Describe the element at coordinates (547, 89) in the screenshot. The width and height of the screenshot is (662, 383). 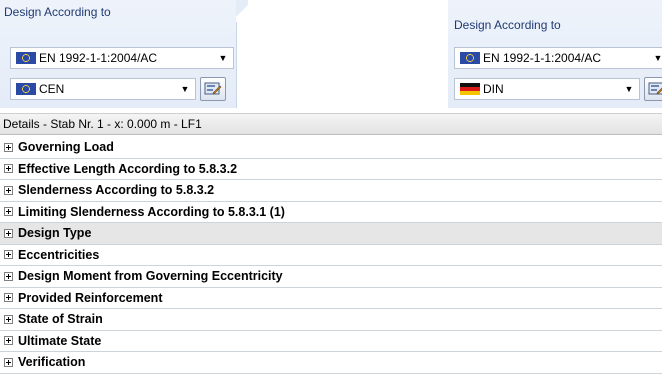
I see `national-annex-select: DIN ▼` at that location.